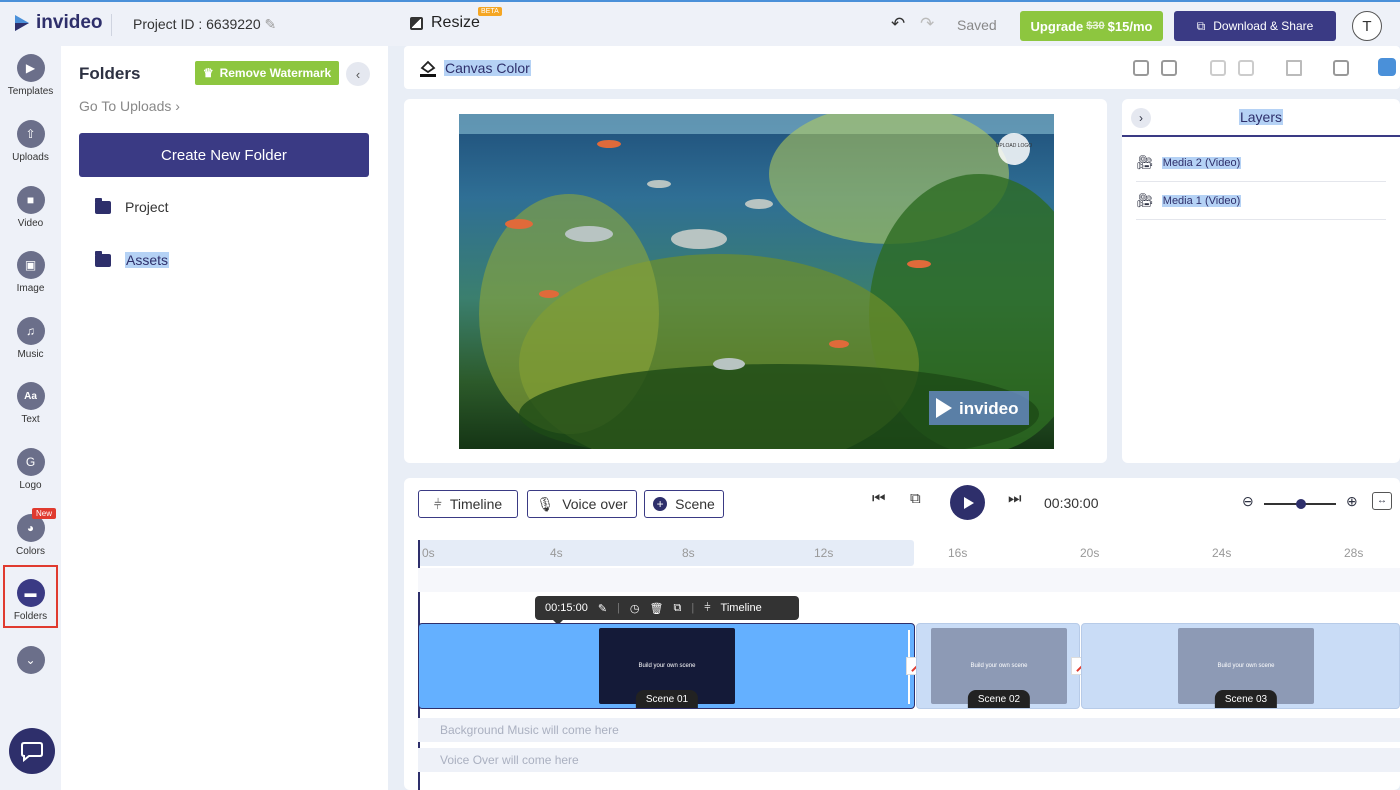  I want to click on play-button, so click(967, 502).